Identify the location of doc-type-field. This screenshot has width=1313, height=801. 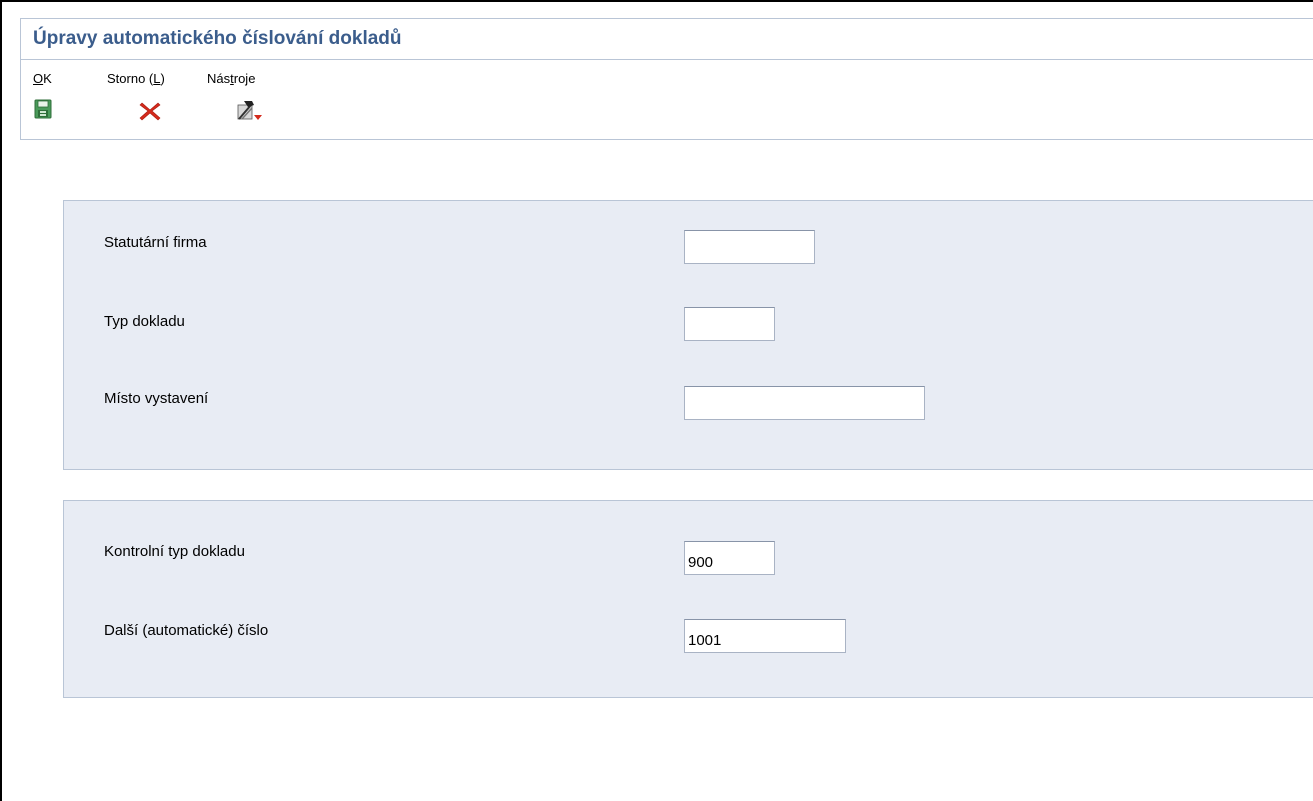
(729, 324).